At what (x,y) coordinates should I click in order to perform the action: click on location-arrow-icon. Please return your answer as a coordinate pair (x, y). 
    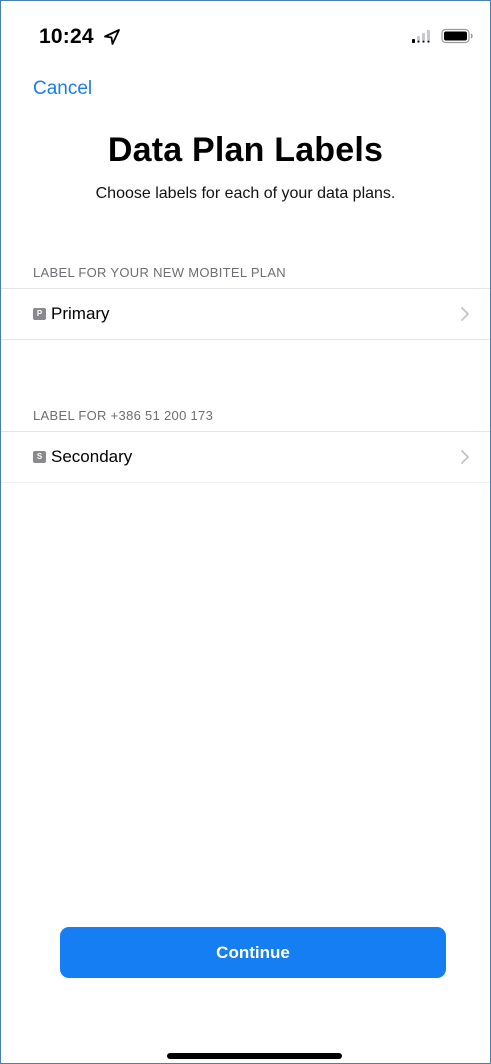
    Looking at the image, I should click on (112, 37).